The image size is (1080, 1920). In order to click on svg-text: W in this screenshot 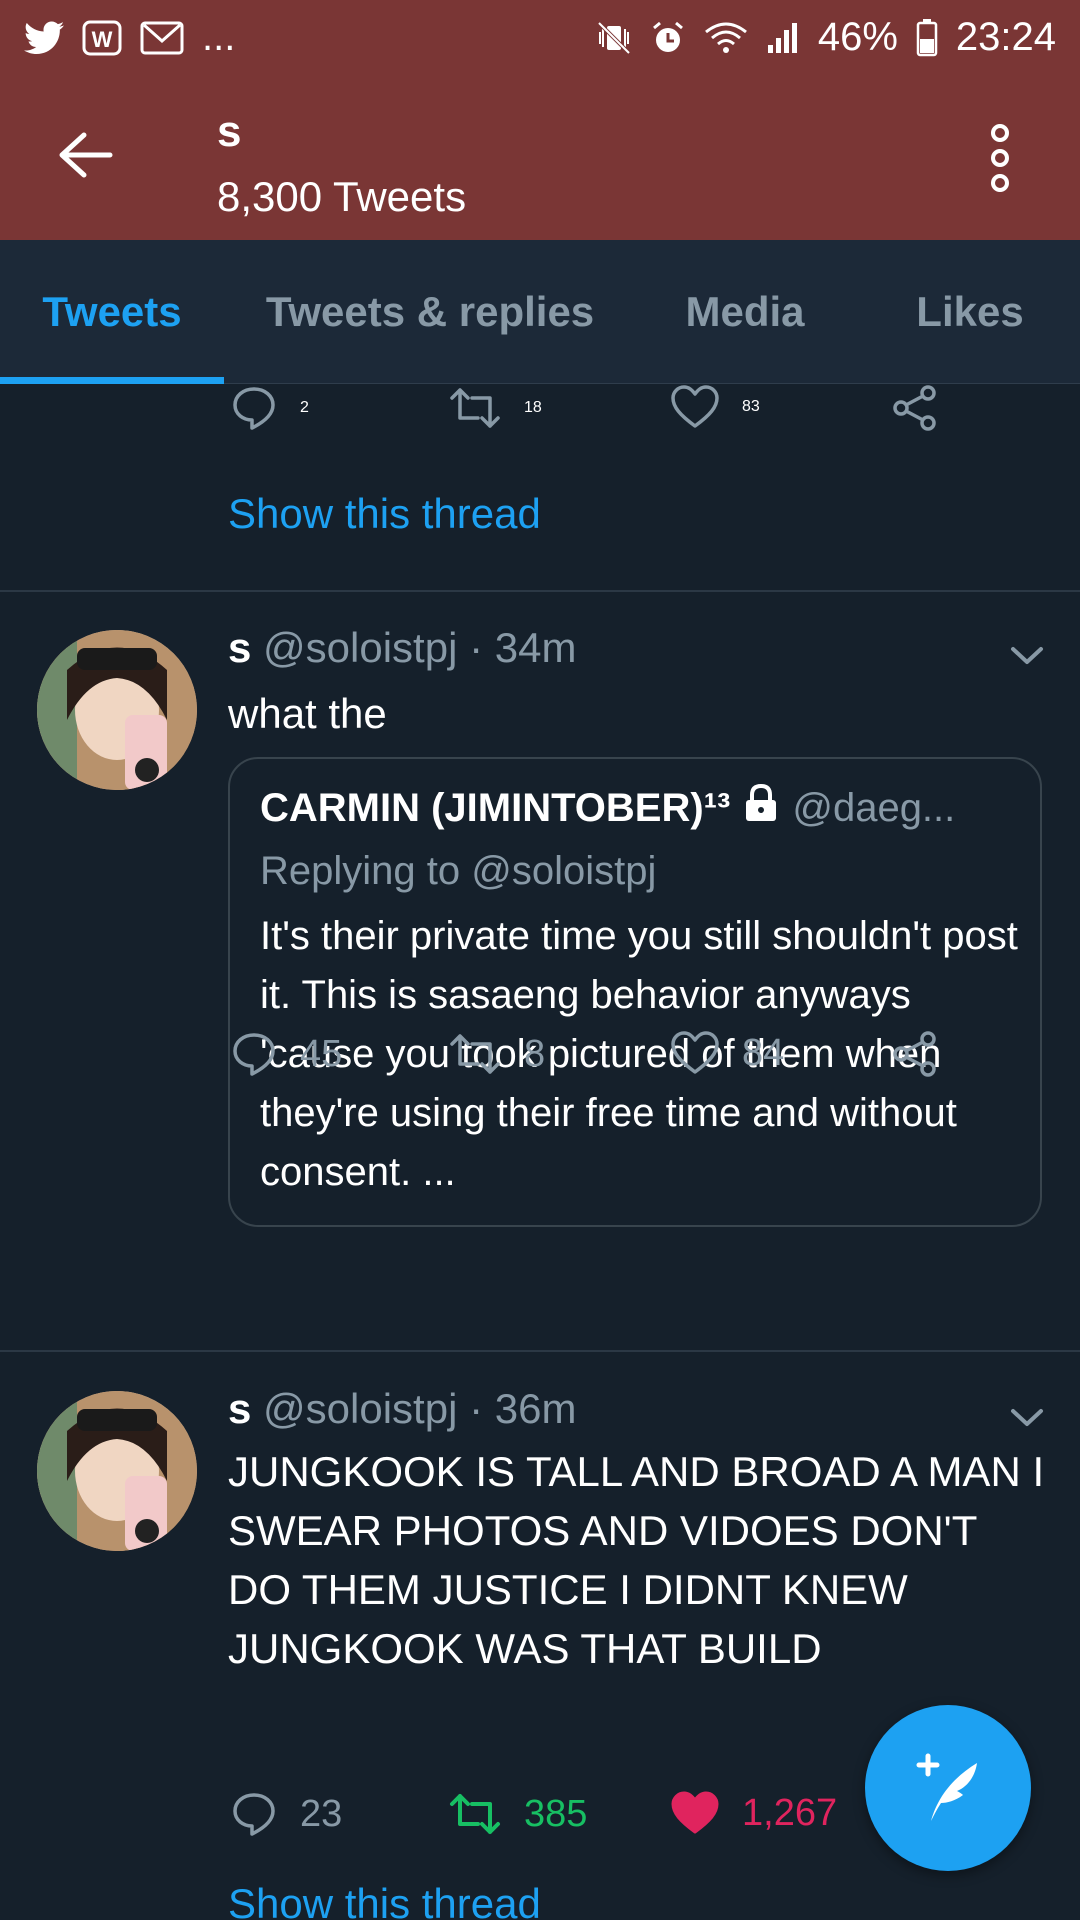, I will do `click(102, 39)`.